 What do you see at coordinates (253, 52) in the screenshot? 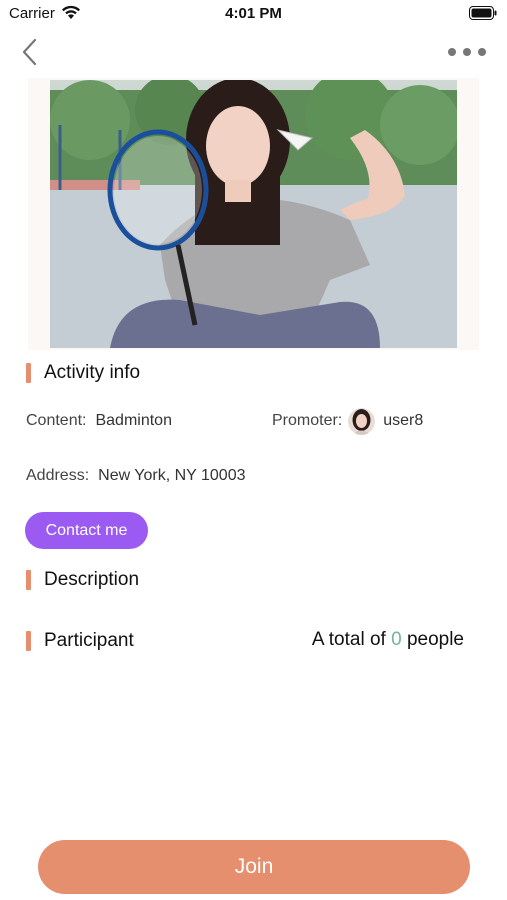
I see `nav-bar` at bounding box center [253, 52].